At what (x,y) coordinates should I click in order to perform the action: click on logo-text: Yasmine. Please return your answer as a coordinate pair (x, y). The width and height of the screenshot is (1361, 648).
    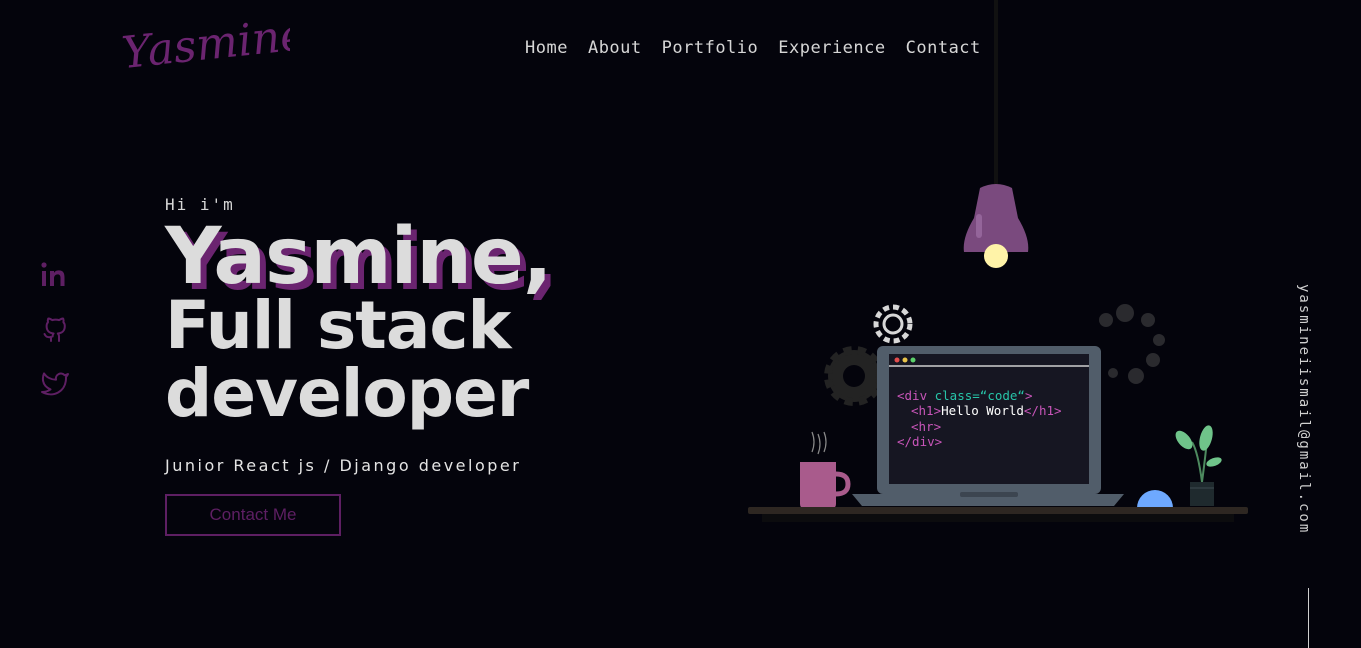
    Looking at the image, I should click on (205, 44).